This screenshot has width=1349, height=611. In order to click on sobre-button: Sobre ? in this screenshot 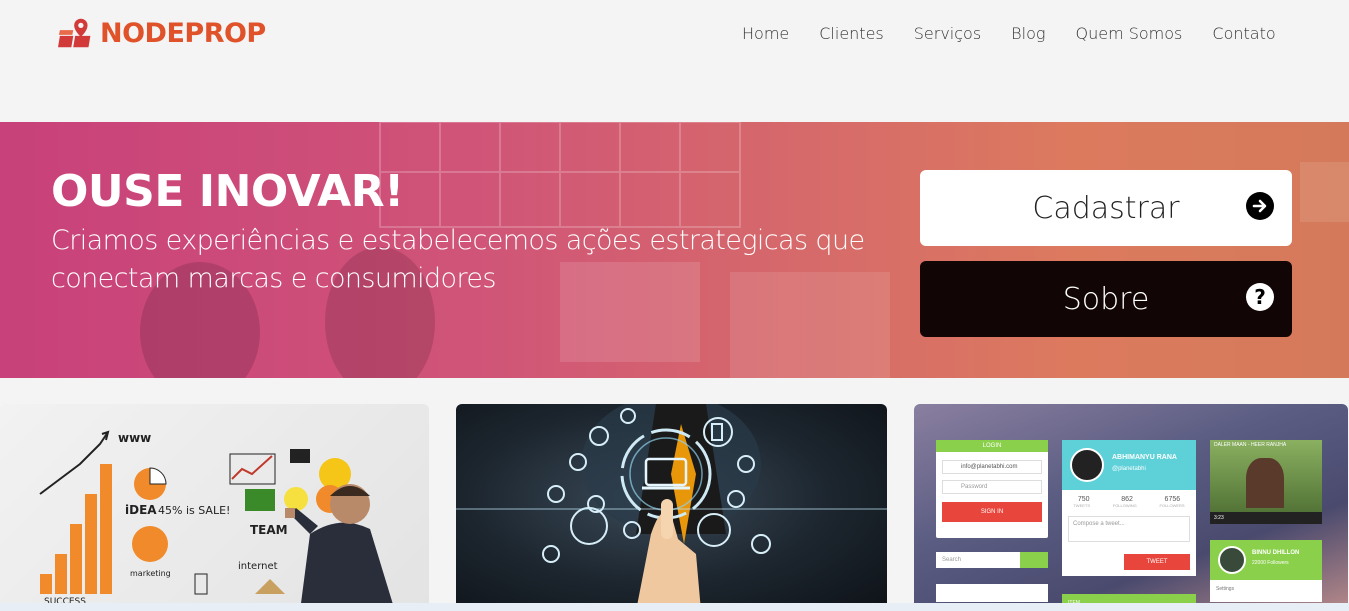, I will do `click(1106, 299)`.